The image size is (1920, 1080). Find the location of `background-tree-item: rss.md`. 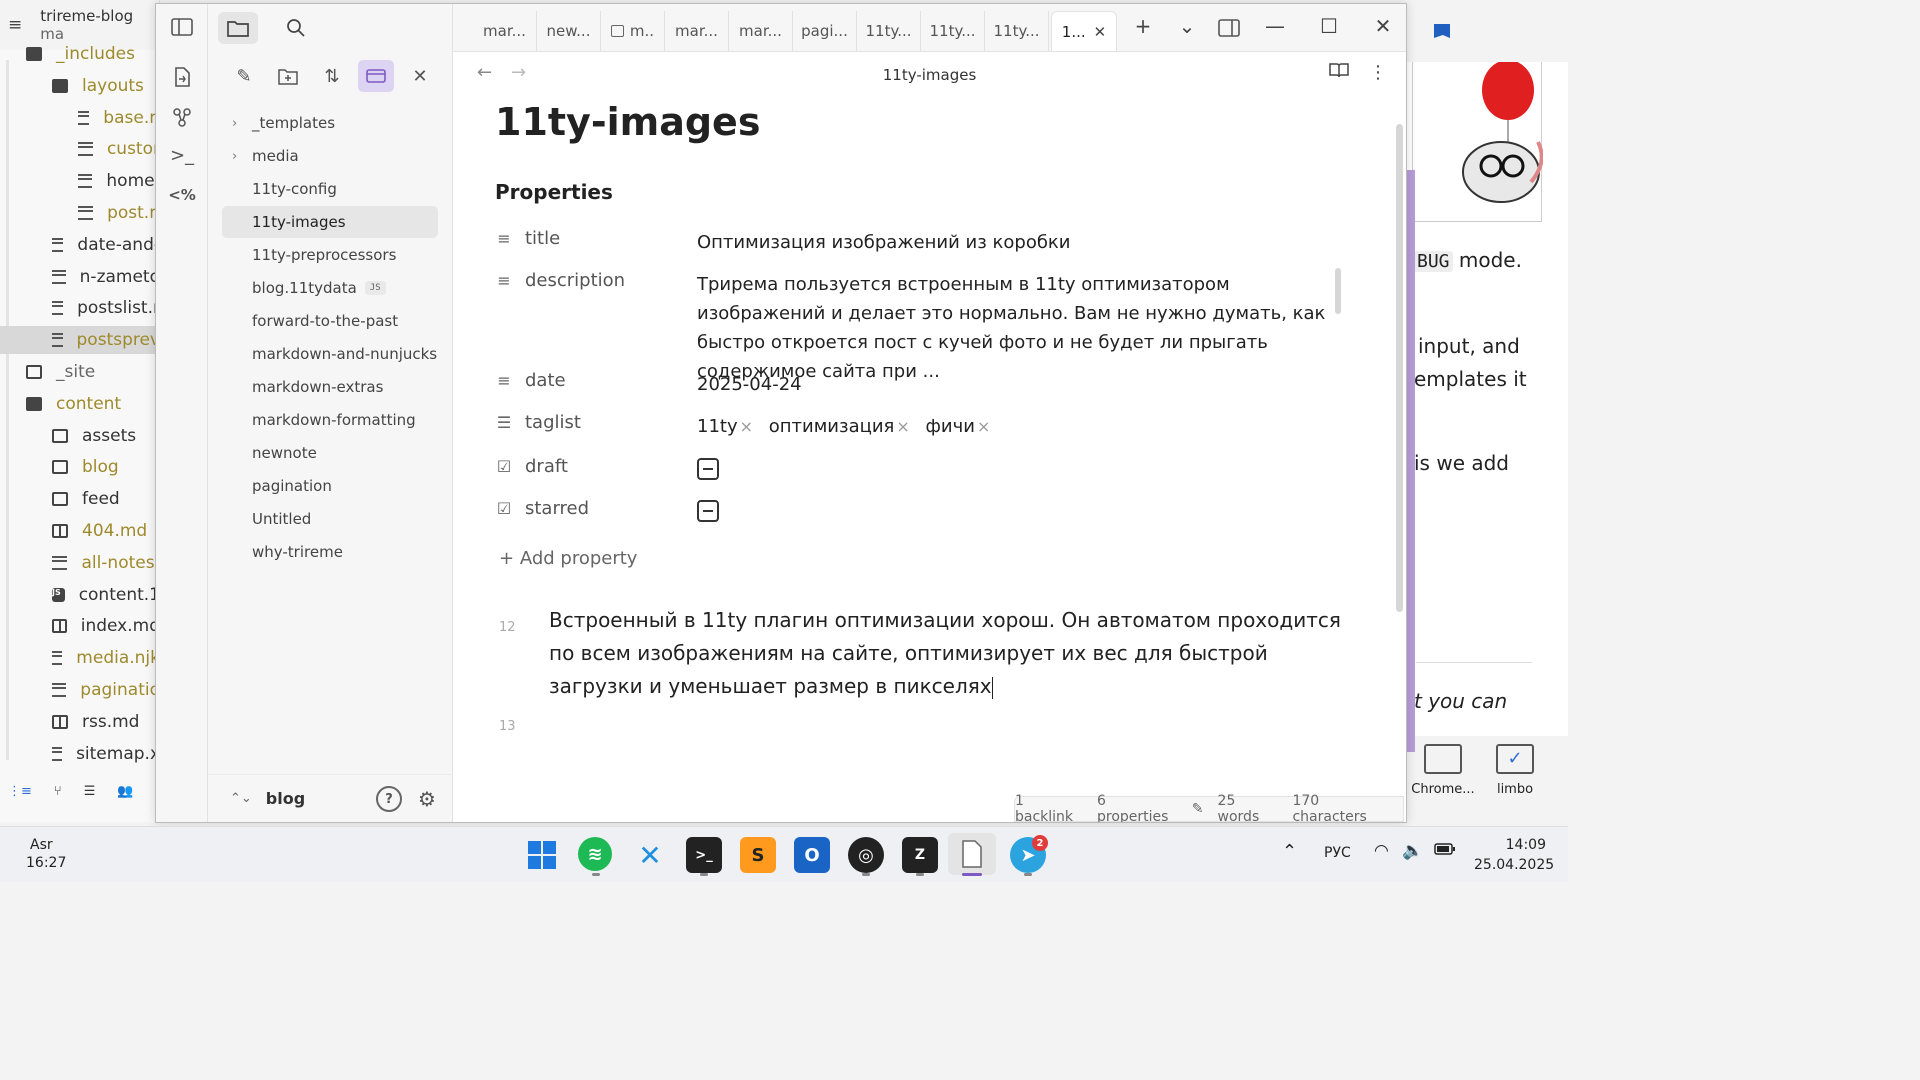

background-tree-item: rss.md is located at coordinates (79, 722).